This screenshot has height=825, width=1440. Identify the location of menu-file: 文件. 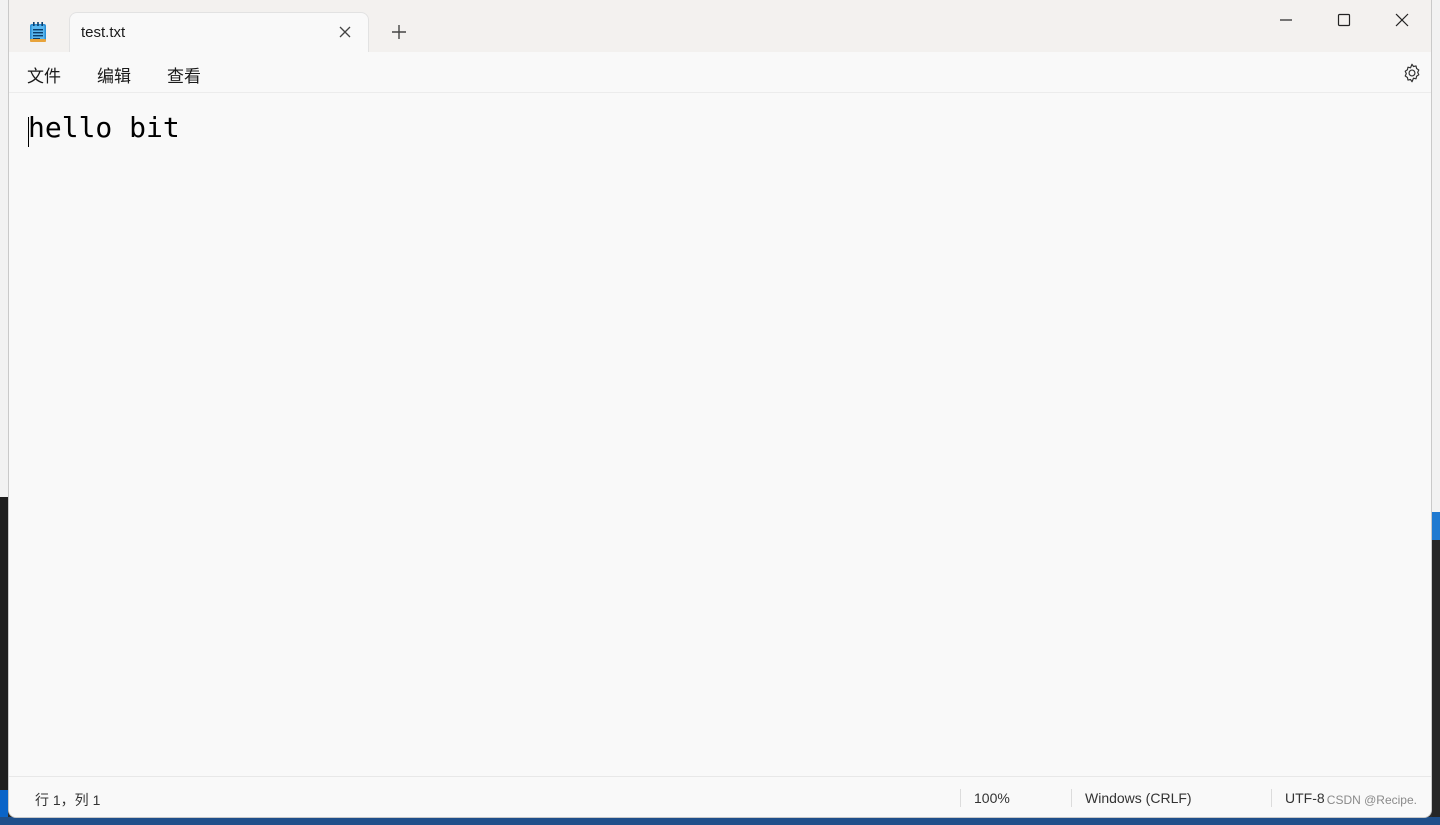
(44, 74).